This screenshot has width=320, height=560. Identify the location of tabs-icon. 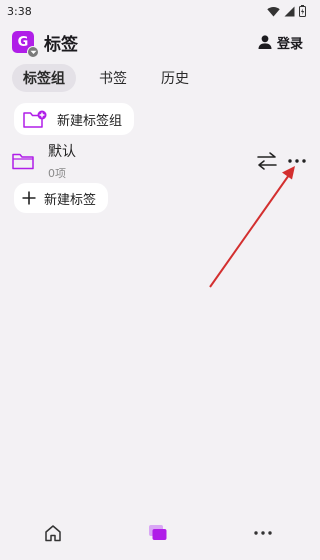
(157, 532).